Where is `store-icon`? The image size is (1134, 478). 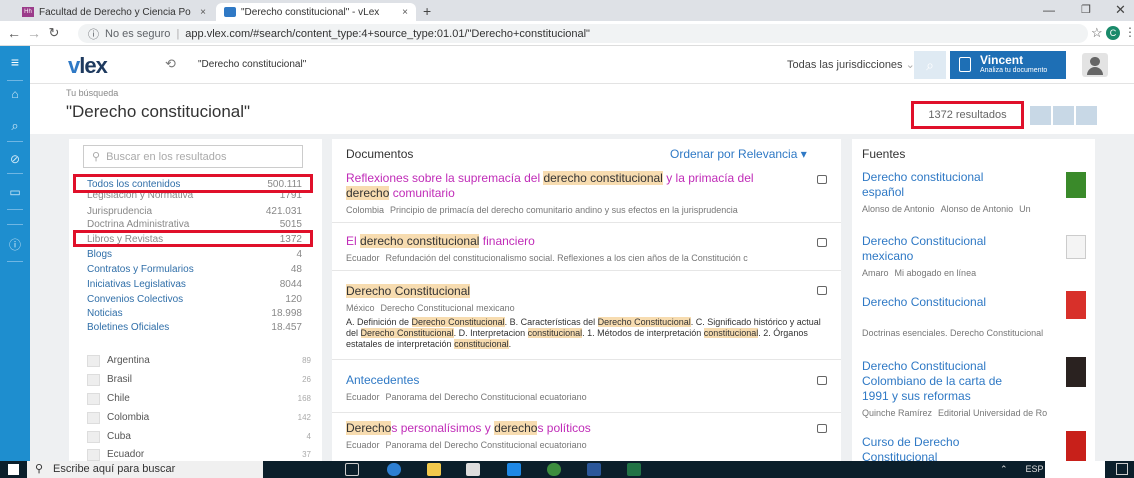
store-icon is located at coordinates (473, 469).